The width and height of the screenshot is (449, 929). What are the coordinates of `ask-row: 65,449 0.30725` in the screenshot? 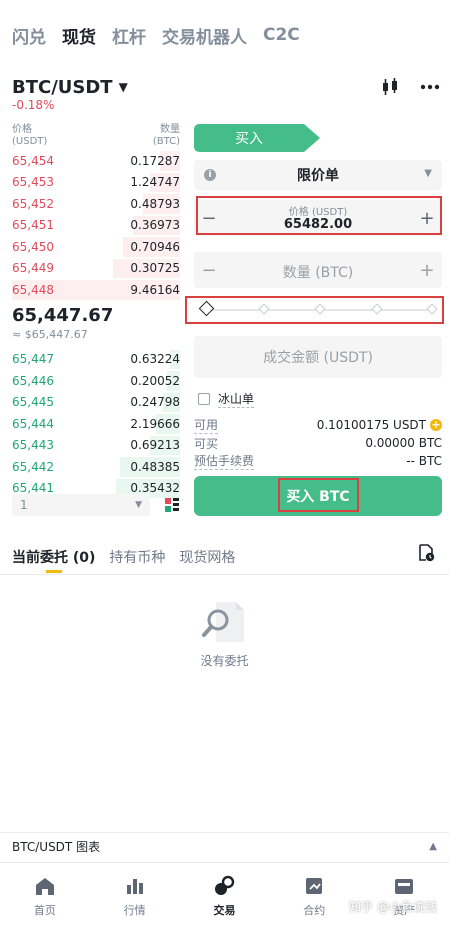 It's located at (96, 269).